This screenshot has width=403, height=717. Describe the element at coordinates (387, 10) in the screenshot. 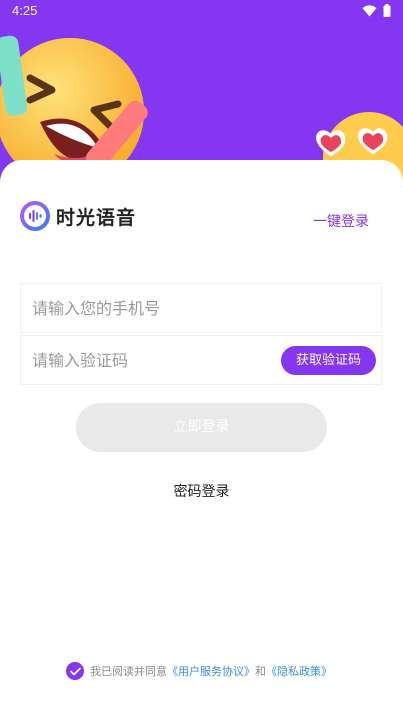

I see `battery-icon` at that location.